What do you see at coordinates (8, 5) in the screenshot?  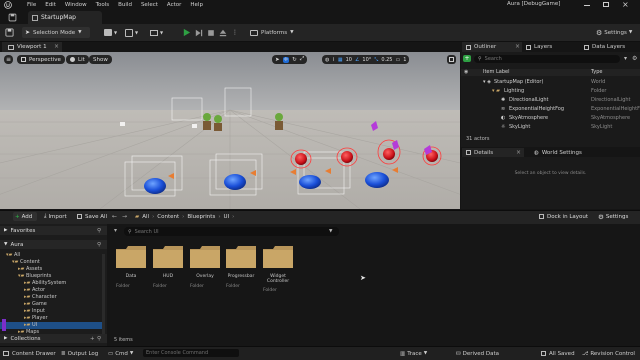 I see `unreal-logo-icon` at bounding box center [8, 5].